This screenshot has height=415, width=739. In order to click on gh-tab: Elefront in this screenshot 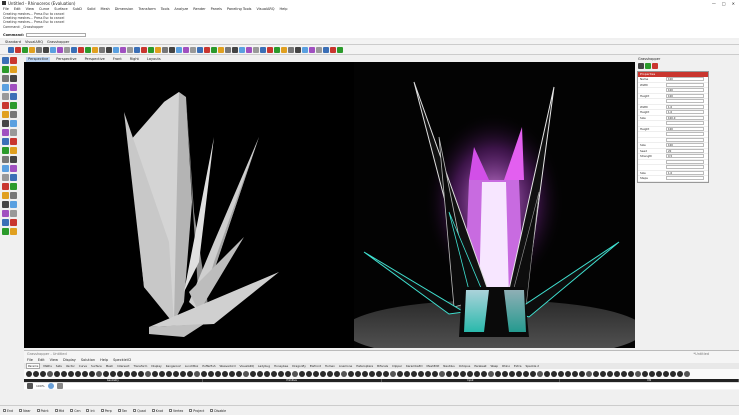, I will do `click(315, 366)`.